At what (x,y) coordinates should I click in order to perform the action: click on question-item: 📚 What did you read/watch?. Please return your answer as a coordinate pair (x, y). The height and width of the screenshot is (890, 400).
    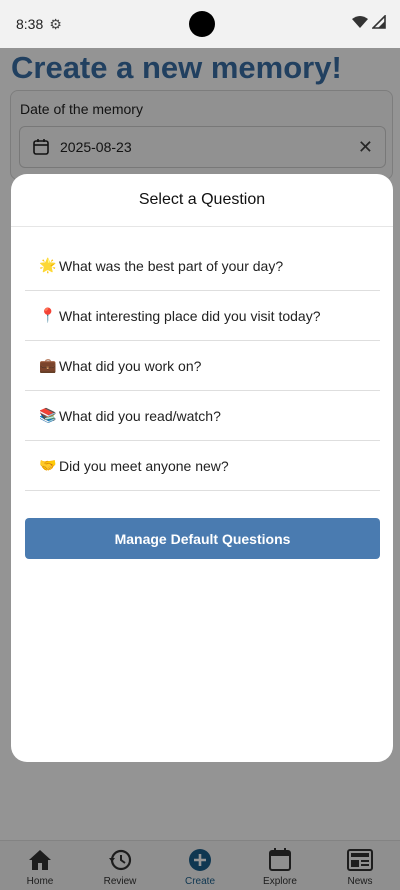
    Looking at the image, I should click on (202, 416).